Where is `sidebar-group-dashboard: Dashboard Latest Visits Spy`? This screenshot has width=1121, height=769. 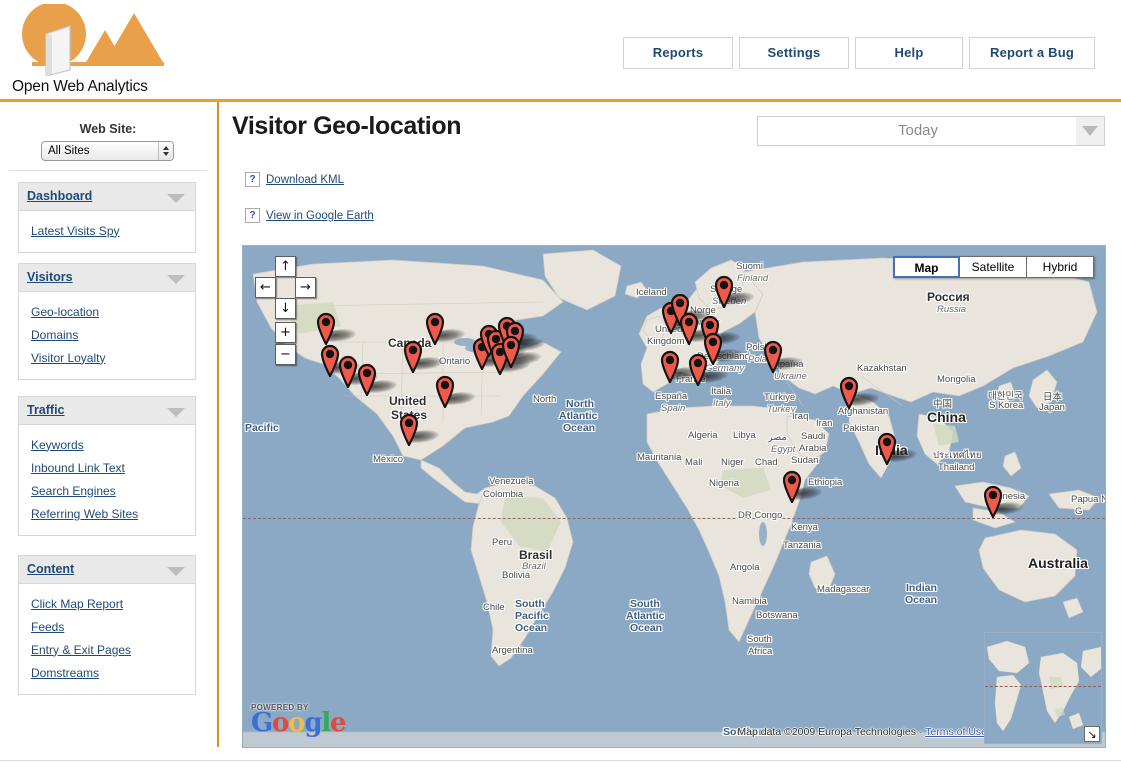 sidebar-group-dashboard: Dashboard Latest Visits Spy is located at coordinates (107, 217).